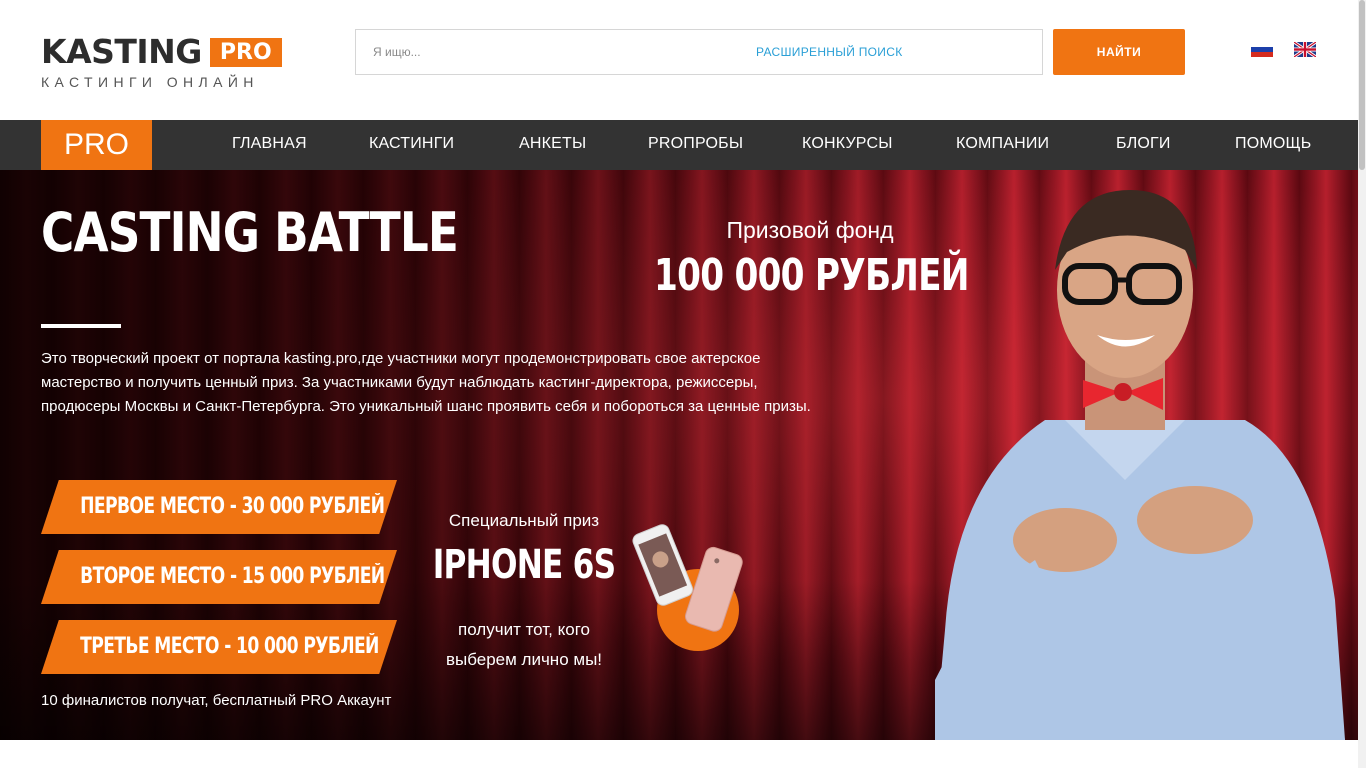  I want to click on flag-ru-icon, so click(1262, 49).